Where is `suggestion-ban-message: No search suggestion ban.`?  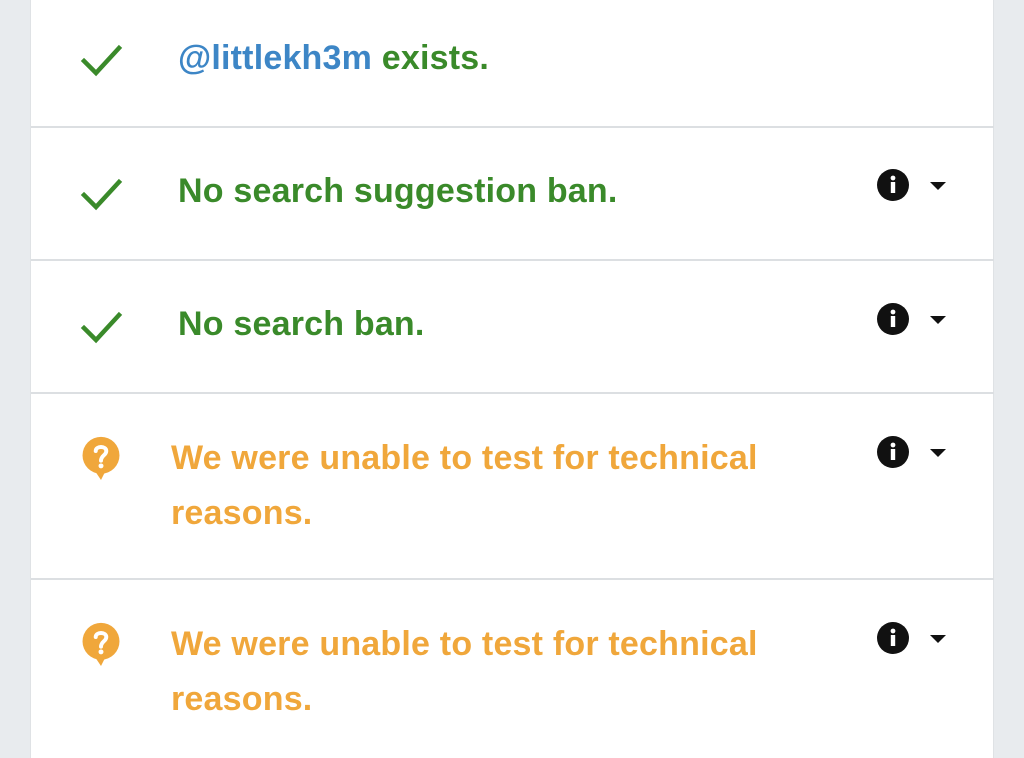 suggestion-ban-message: No search suggestion ban. is located at coordinates (398, 191).